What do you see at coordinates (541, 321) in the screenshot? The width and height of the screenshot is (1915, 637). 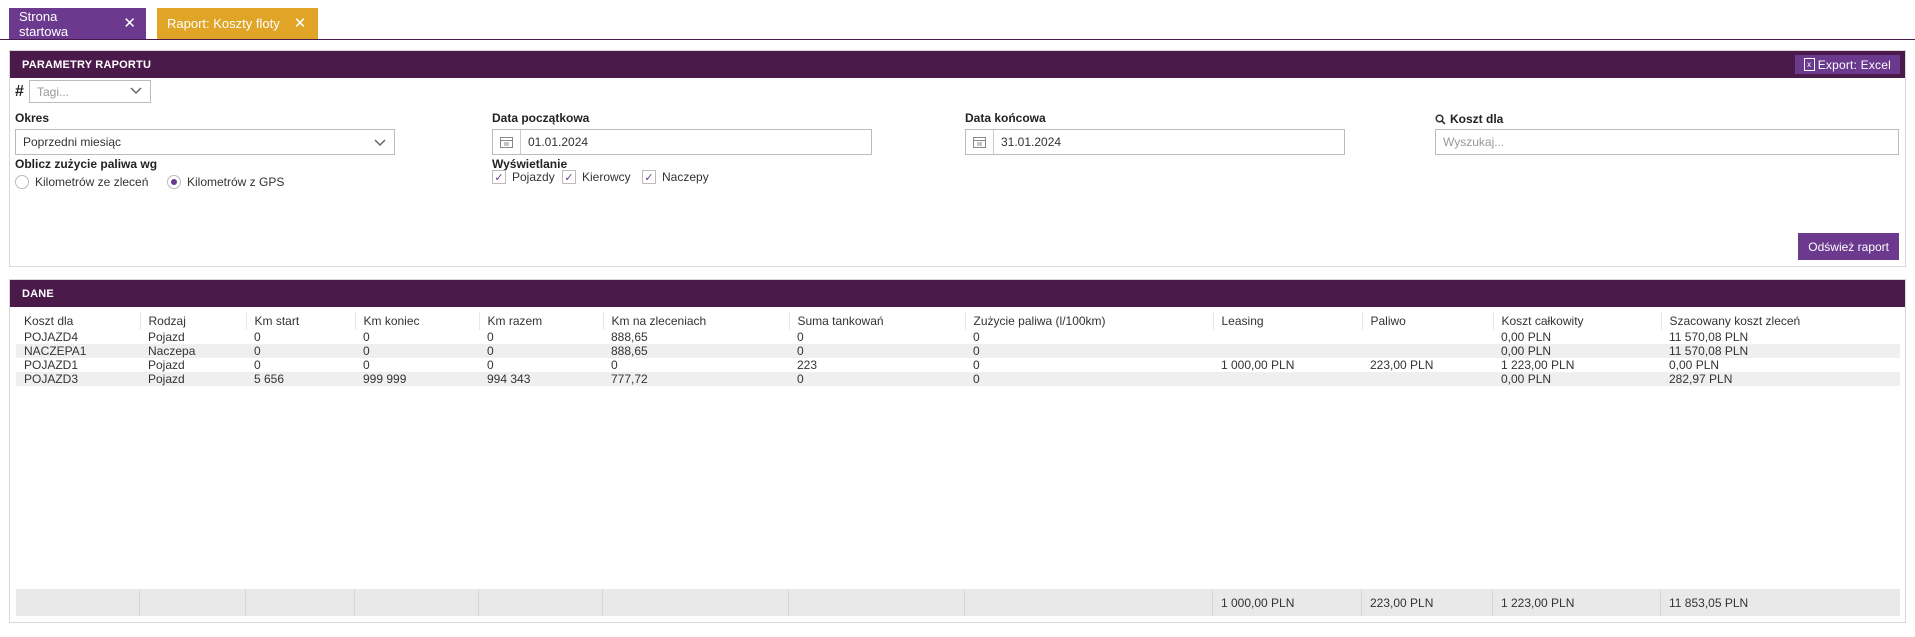 I see `column-header: Km razem` at bounding box center [541, 321].